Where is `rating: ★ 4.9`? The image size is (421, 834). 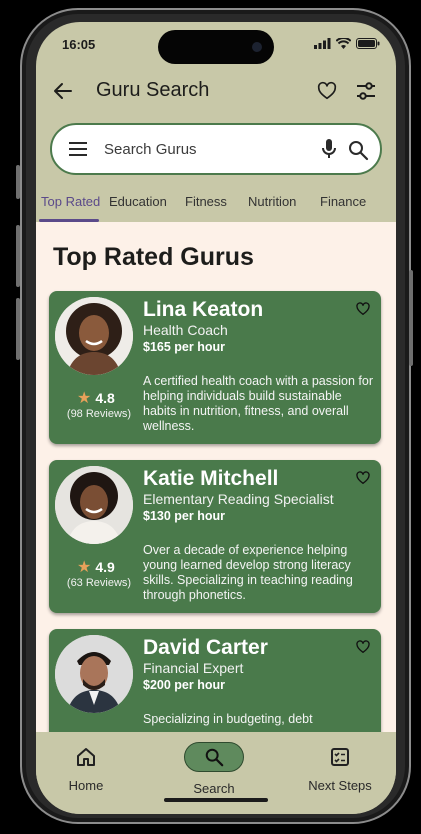
rating: ★ 4.9 is located at coordinates (96, 567).